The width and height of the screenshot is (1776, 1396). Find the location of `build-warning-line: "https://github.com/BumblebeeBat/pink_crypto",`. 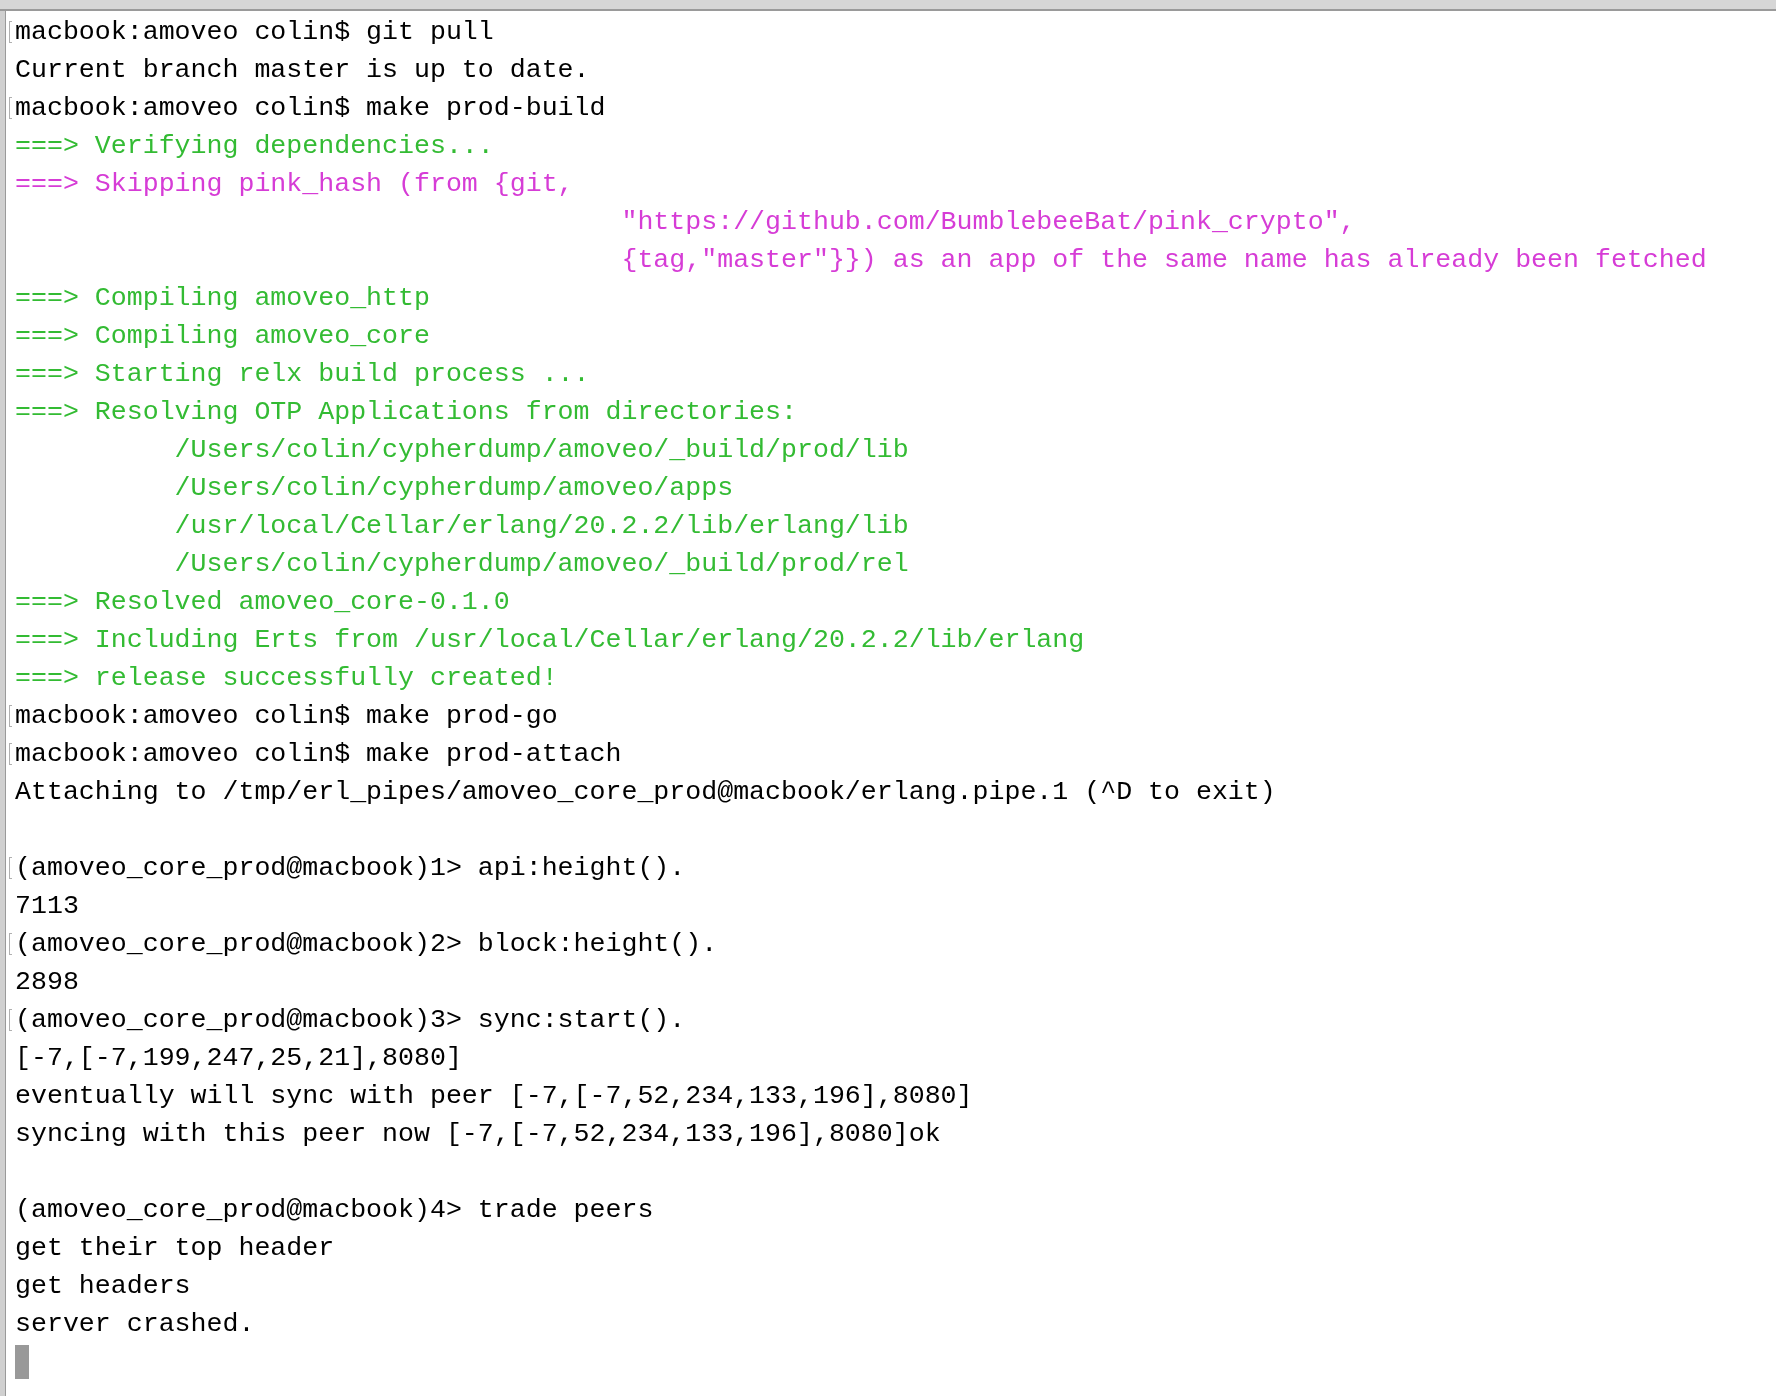

build-warning-line: "https://github.com/BumblebeeBat/pink_crypto", is located at coordinates (988, 222).